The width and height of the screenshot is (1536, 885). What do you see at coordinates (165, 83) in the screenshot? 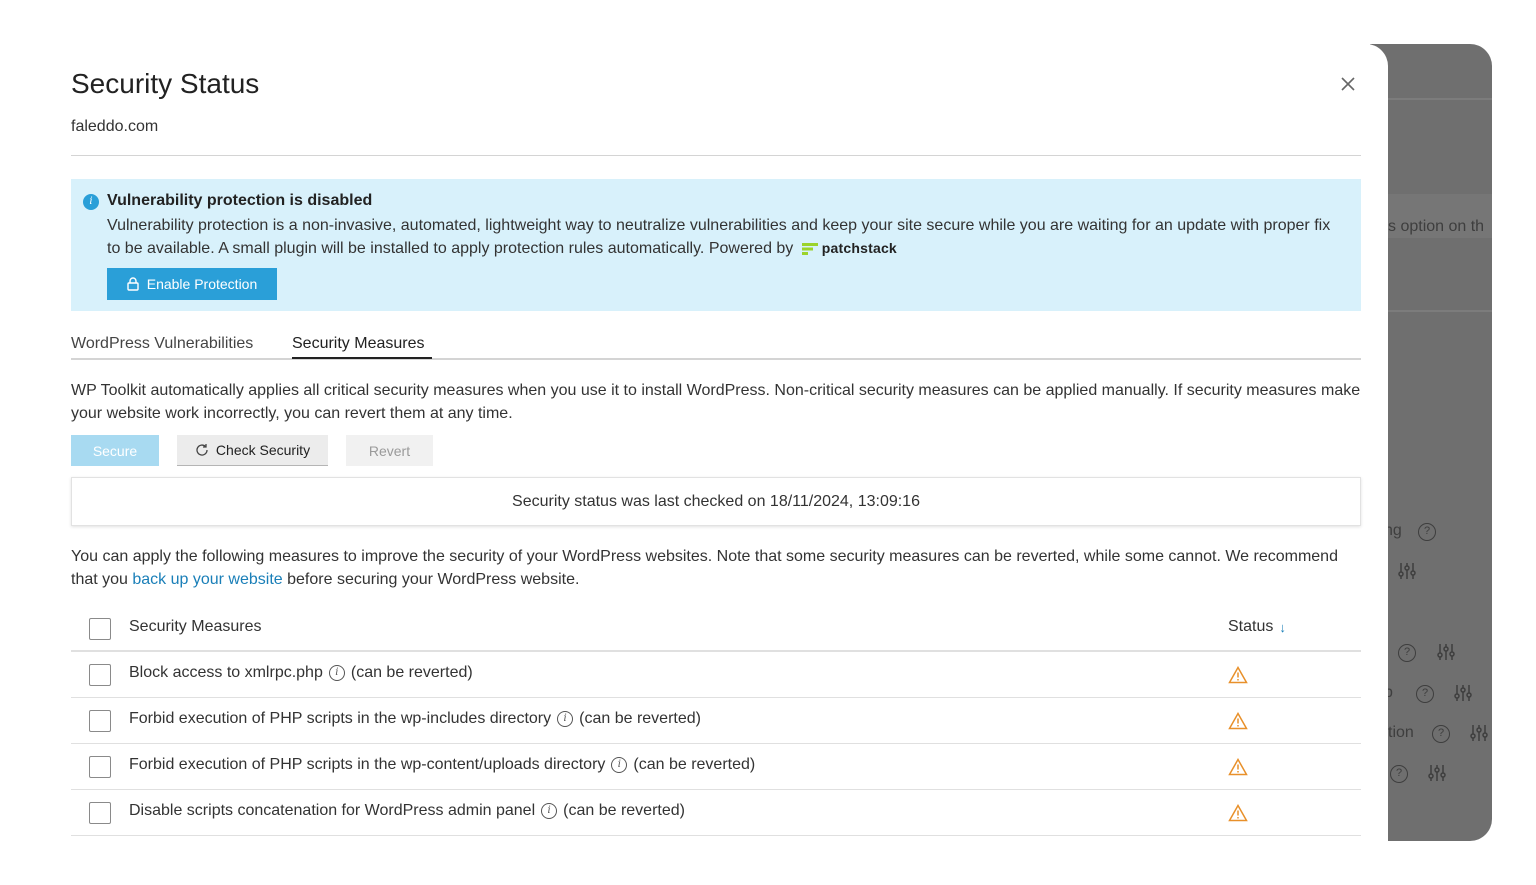
I see `dialog-title: Security Status` at bounding box center [165, 83].